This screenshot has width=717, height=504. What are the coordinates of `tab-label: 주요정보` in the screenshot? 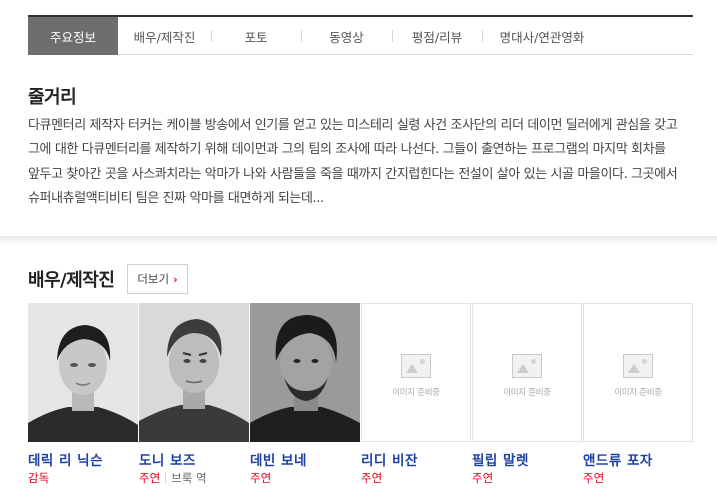 It's located at (72, 37).